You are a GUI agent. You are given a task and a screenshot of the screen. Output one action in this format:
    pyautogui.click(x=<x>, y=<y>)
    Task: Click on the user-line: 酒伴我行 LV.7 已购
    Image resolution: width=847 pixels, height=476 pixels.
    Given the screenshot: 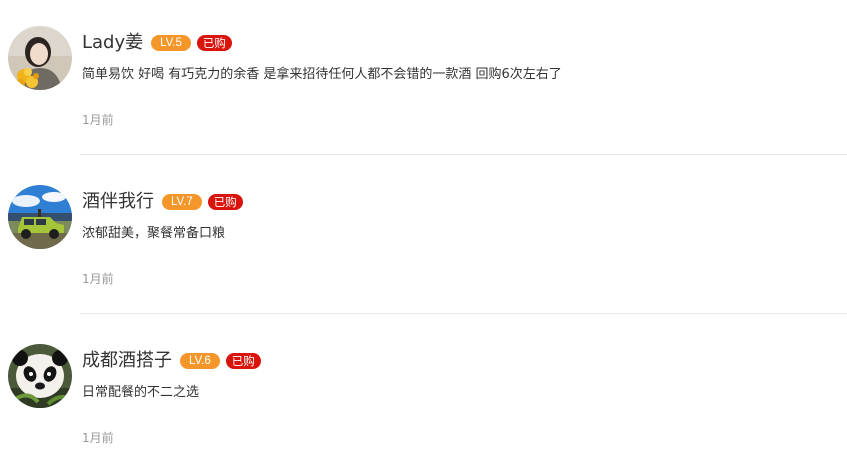 What is the action you would take?
    pyautogui.click(x=162, y=202)
    